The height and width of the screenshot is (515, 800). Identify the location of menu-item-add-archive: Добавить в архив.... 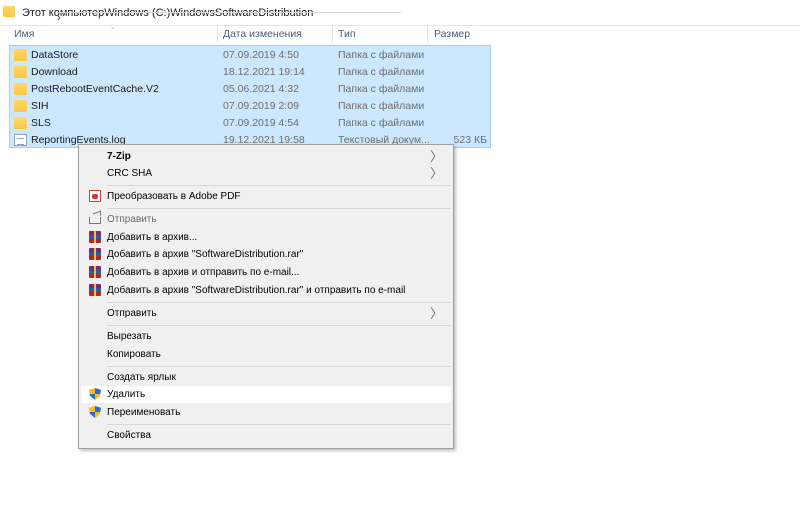
(266, 237).